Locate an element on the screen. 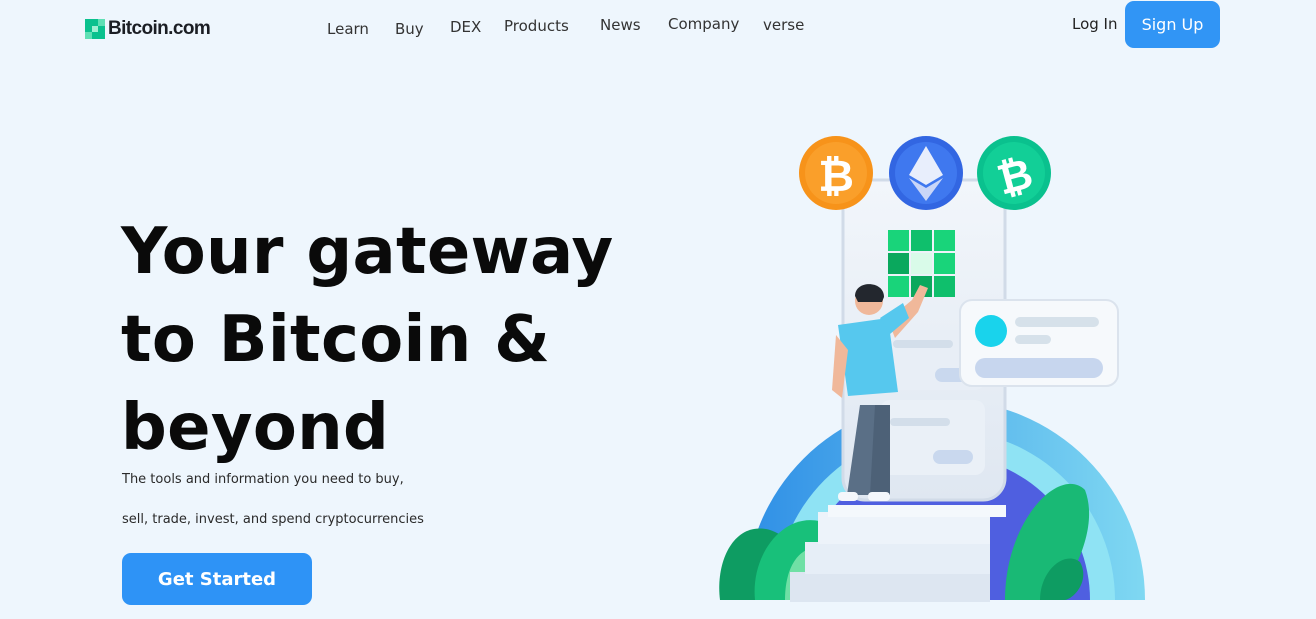 The height and width of the screenshot is (619, 1316). nav-news: News is located at coordinates (620, 25).